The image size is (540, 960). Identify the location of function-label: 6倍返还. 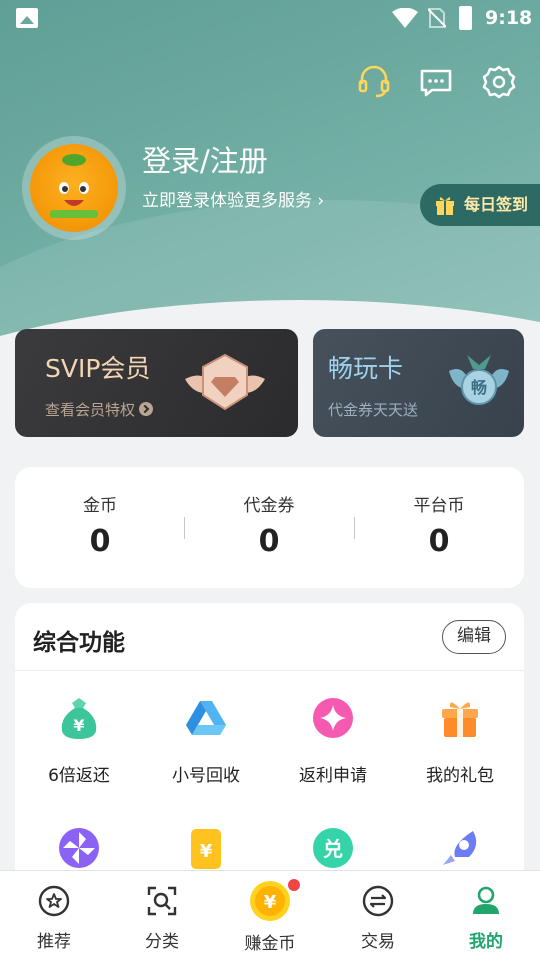
(79, 776).